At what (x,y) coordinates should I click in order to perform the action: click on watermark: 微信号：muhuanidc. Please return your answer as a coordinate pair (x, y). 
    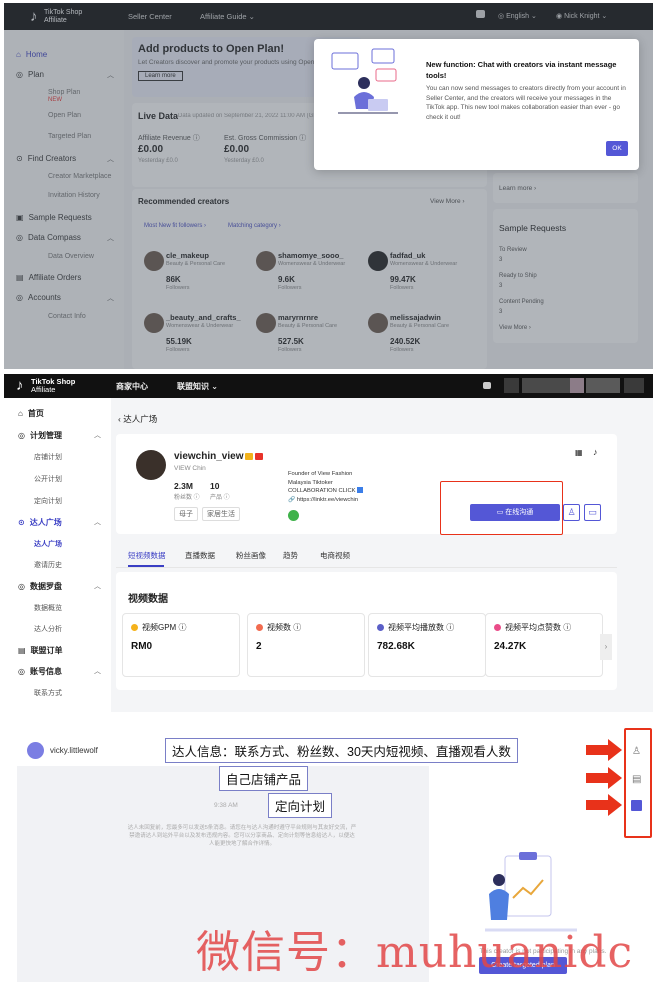
    Looking at the image, I should click on (415, 952).